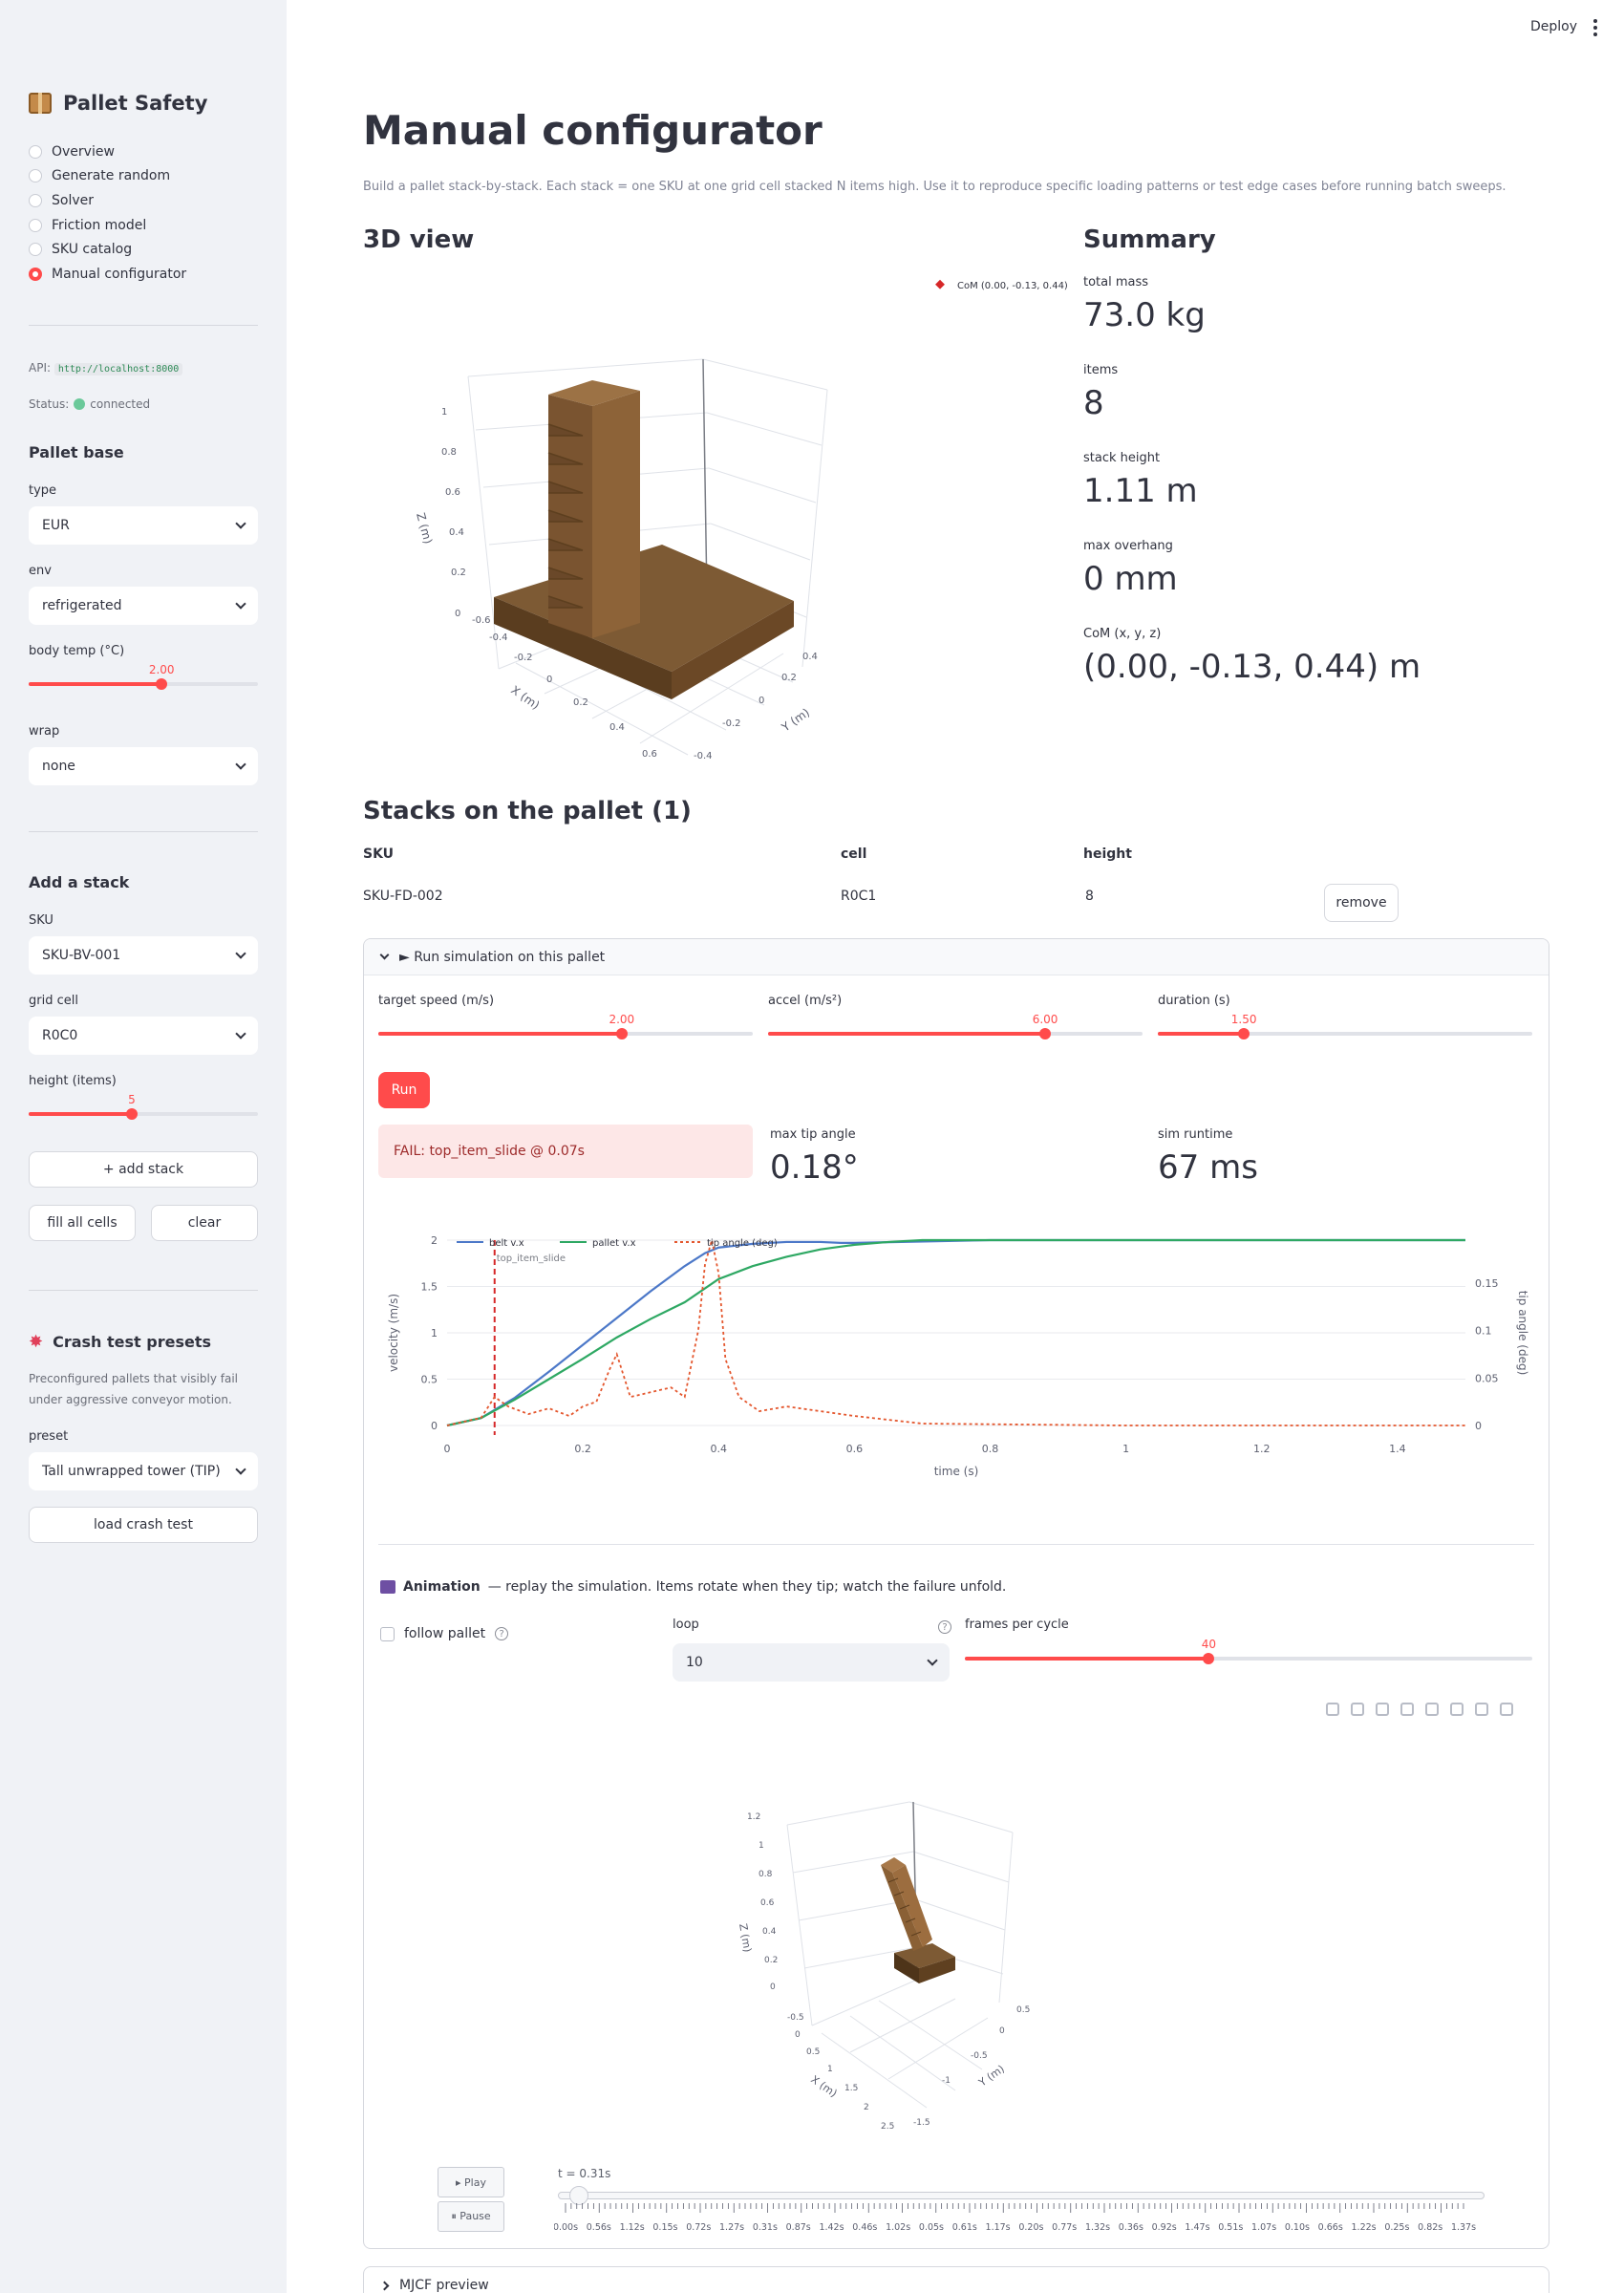 The image size is (1624, 2293). What do you see at coordinates (144, 677) in the screenshot?
I see `temp-slider: 2.00` at bounding box center [144, 677].